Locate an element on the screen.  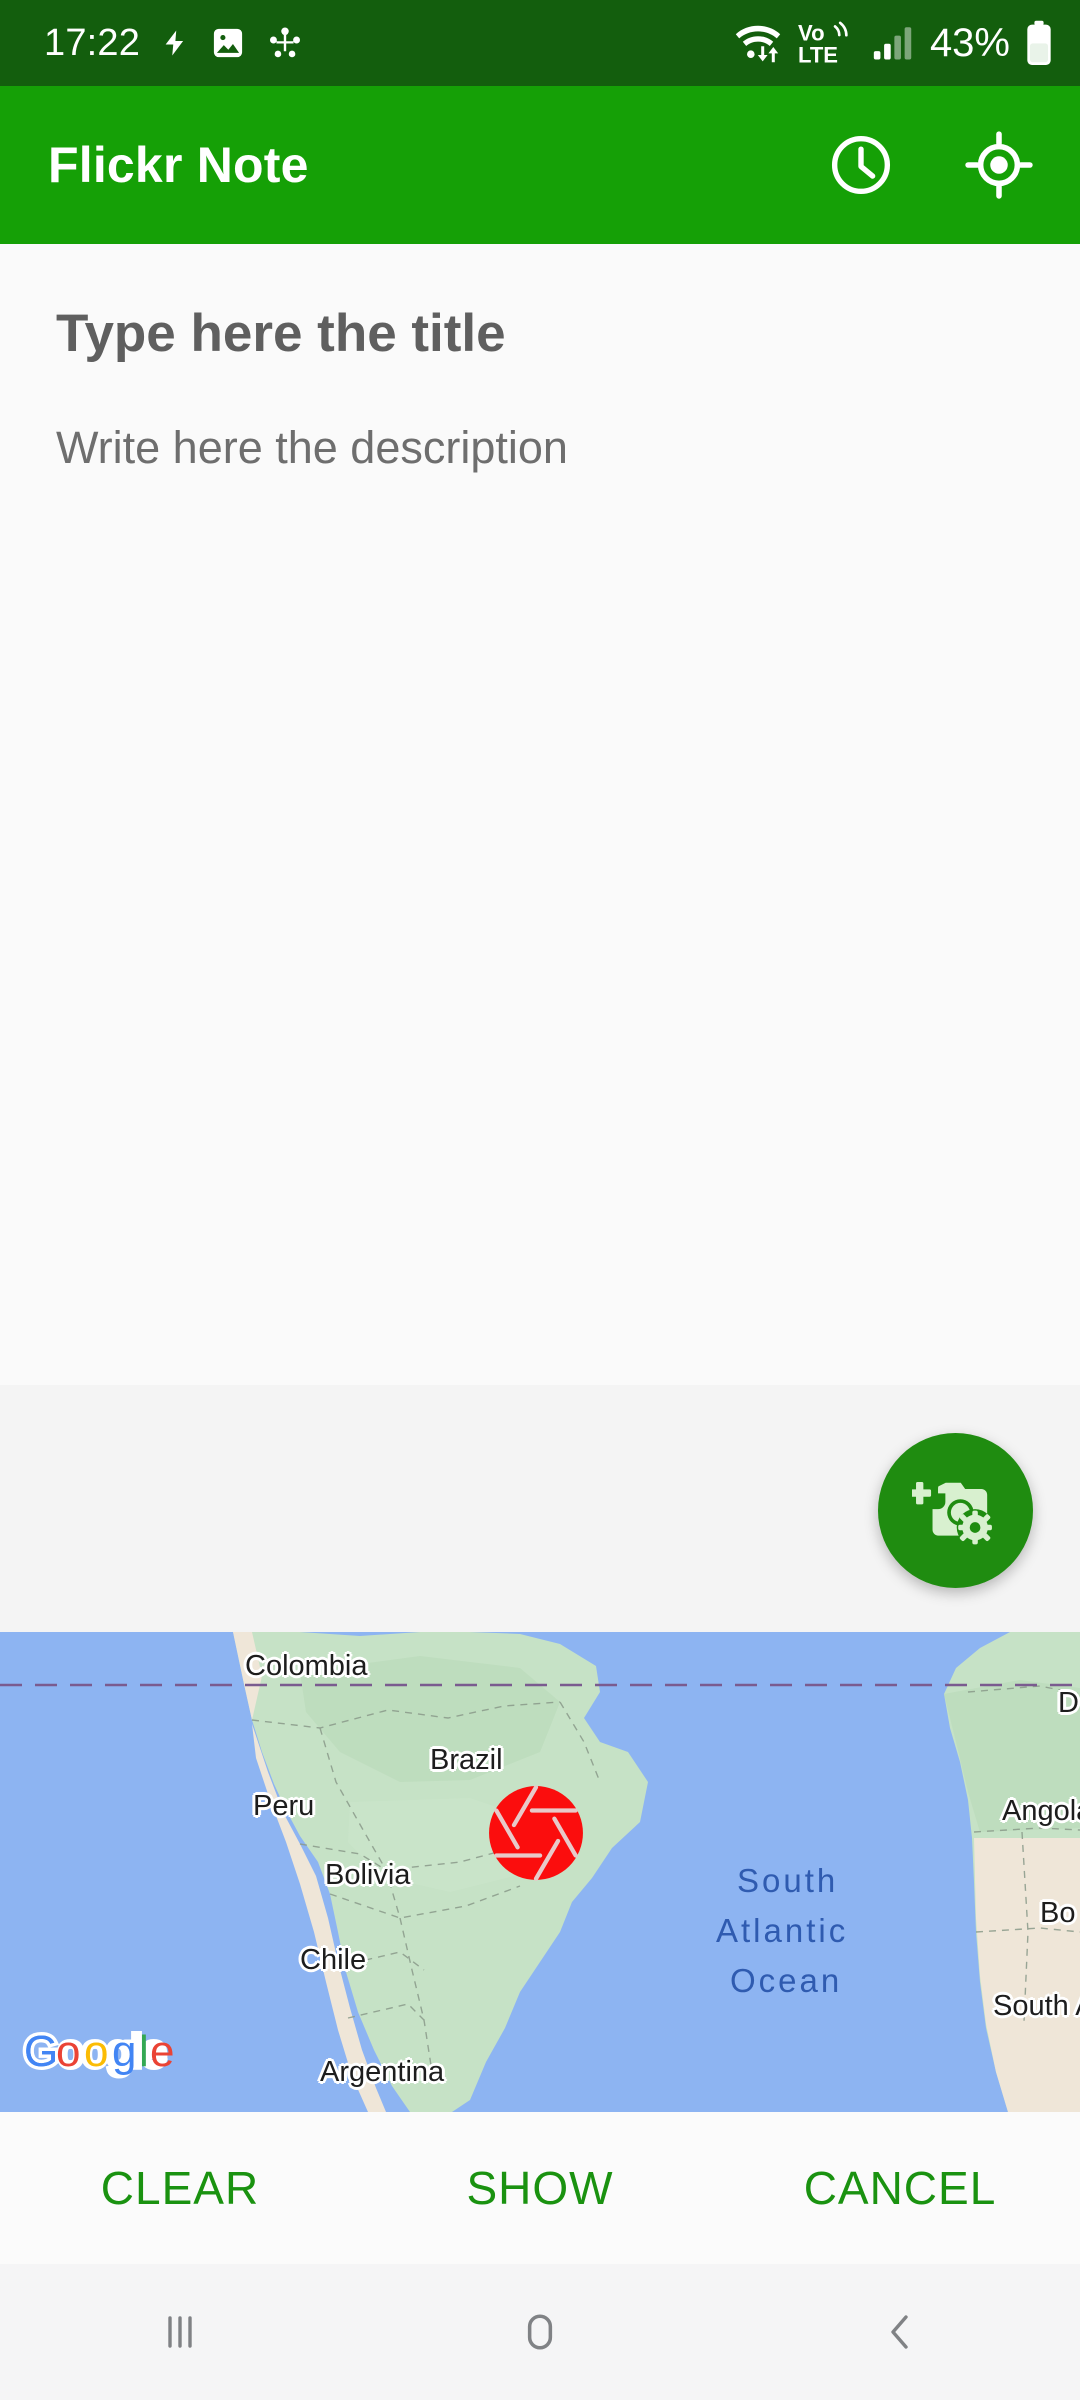
show-button: SHOW is located at coordinates (540, 2188).